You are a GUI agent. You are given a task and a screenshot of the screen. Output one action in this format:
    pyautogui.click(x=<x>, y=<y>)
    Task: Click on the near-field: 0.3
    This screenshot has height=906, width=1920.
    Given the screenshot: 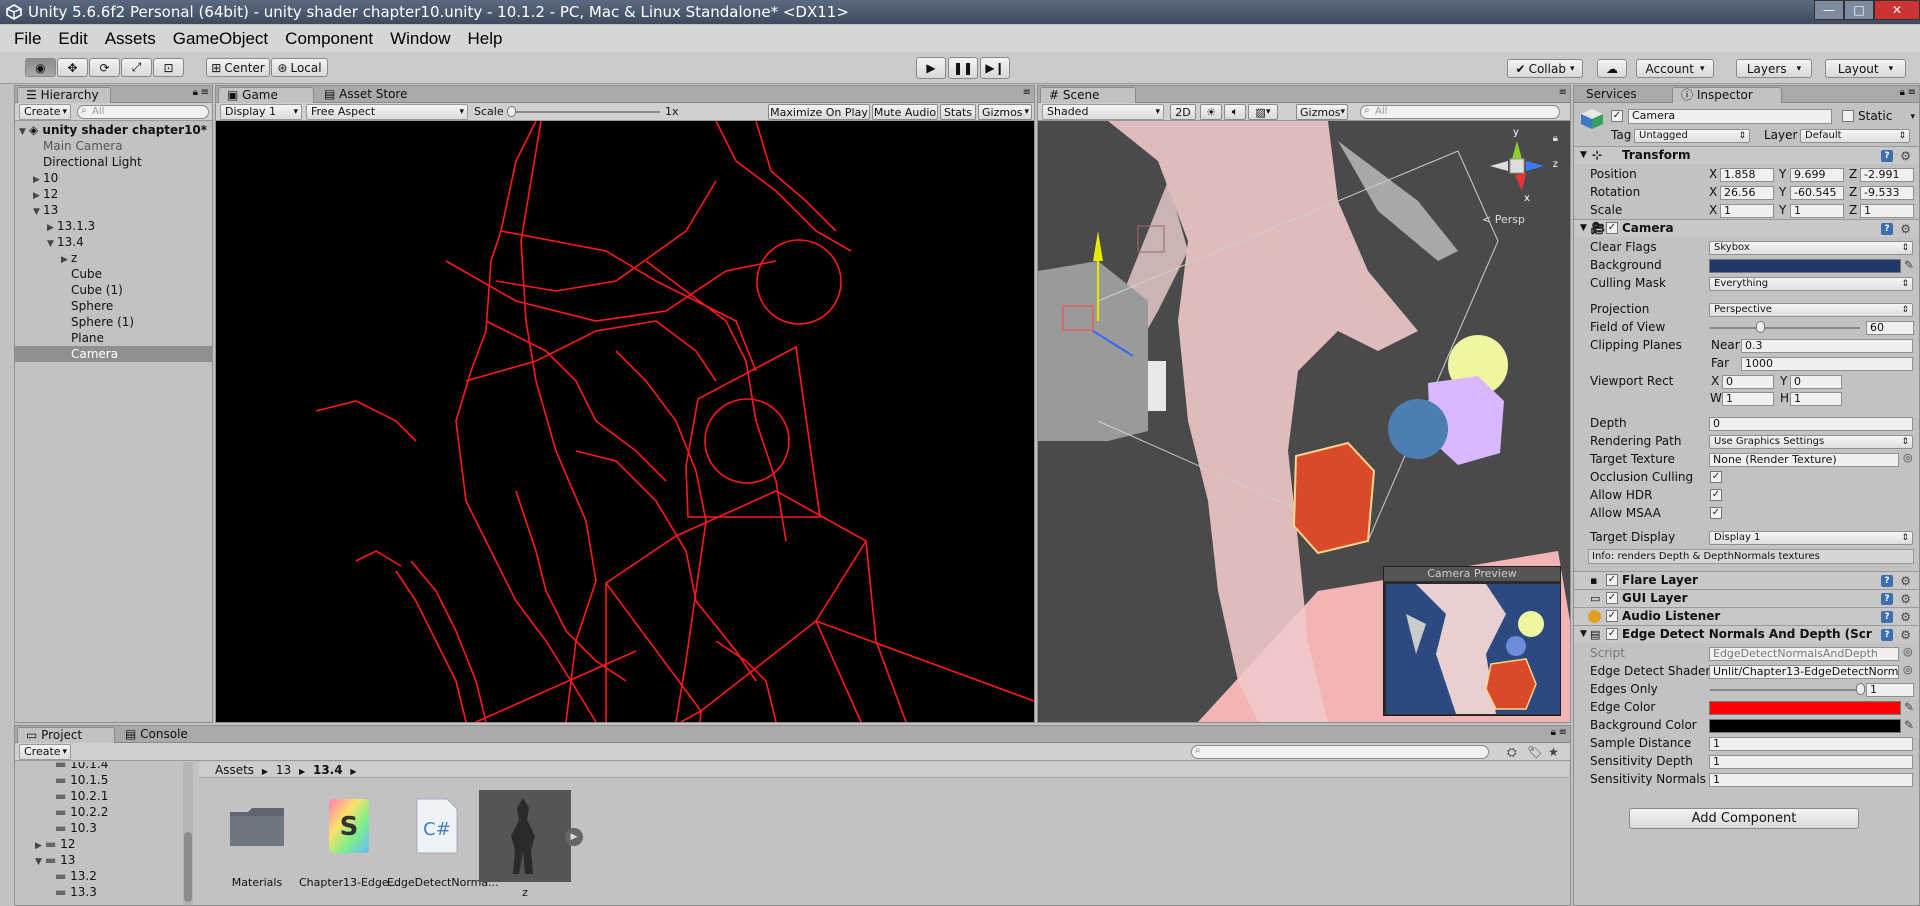 What is the action you would take?
    pyautogui.click(x=1827, y=346)
    